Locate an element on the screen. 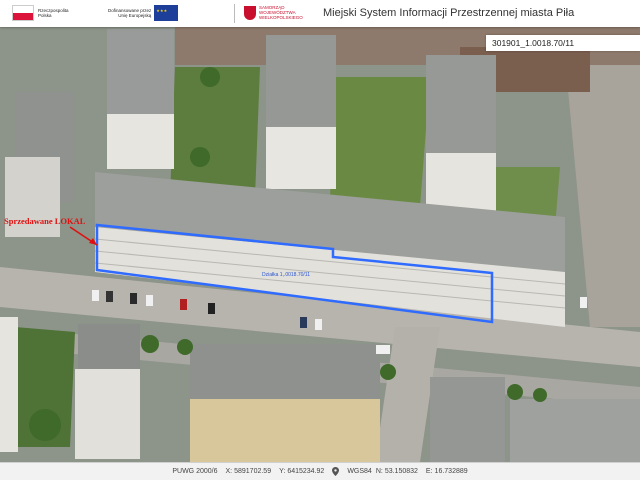  polish-flag-icon is located at coordinates (23, 13).